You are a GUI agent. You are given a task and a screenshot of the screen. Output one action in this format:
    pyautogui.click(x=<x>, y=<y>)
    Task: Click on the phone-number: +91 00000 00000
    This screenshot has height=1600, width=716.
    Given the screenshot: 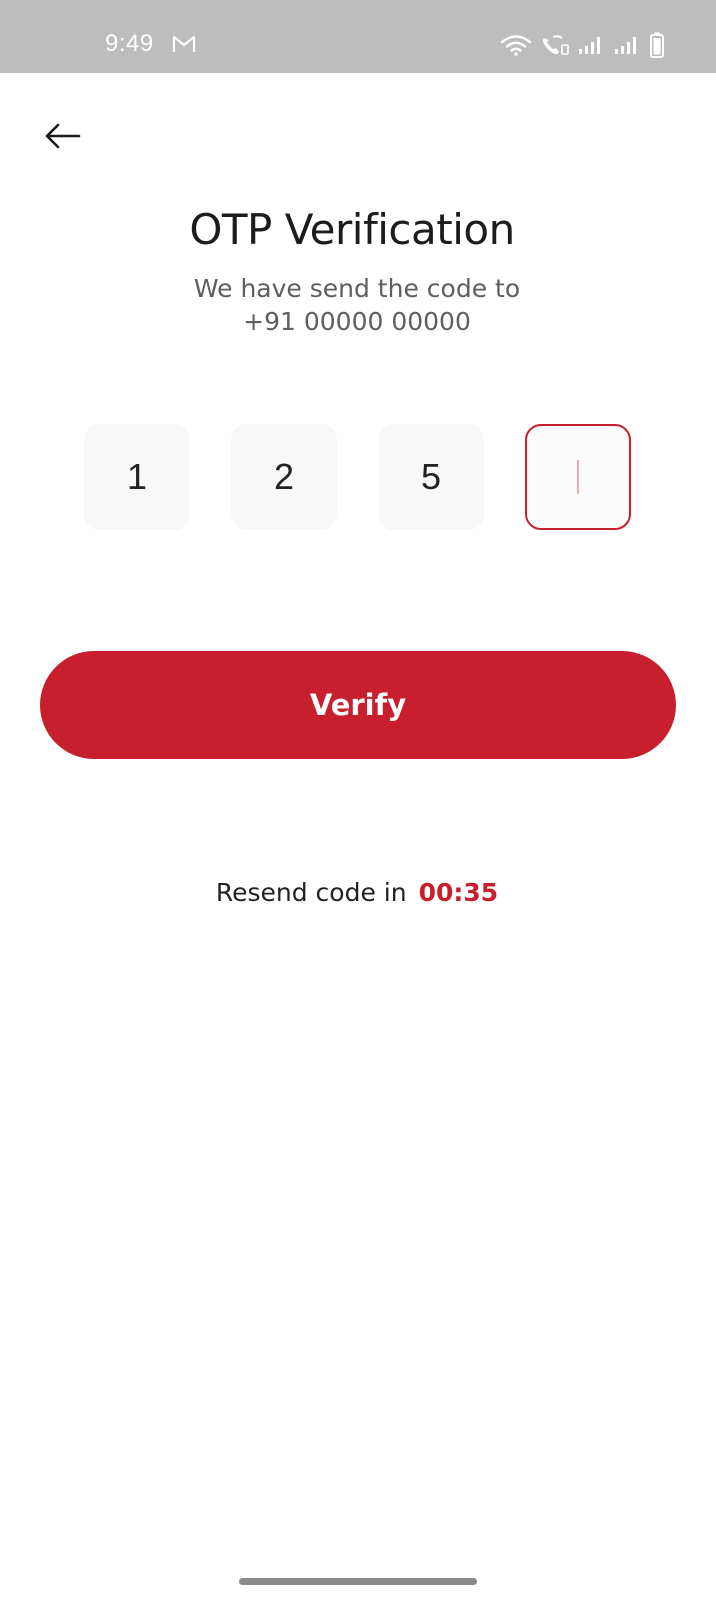 What is the action you would take?
    pyautogui.click(x=357, y=321)
    